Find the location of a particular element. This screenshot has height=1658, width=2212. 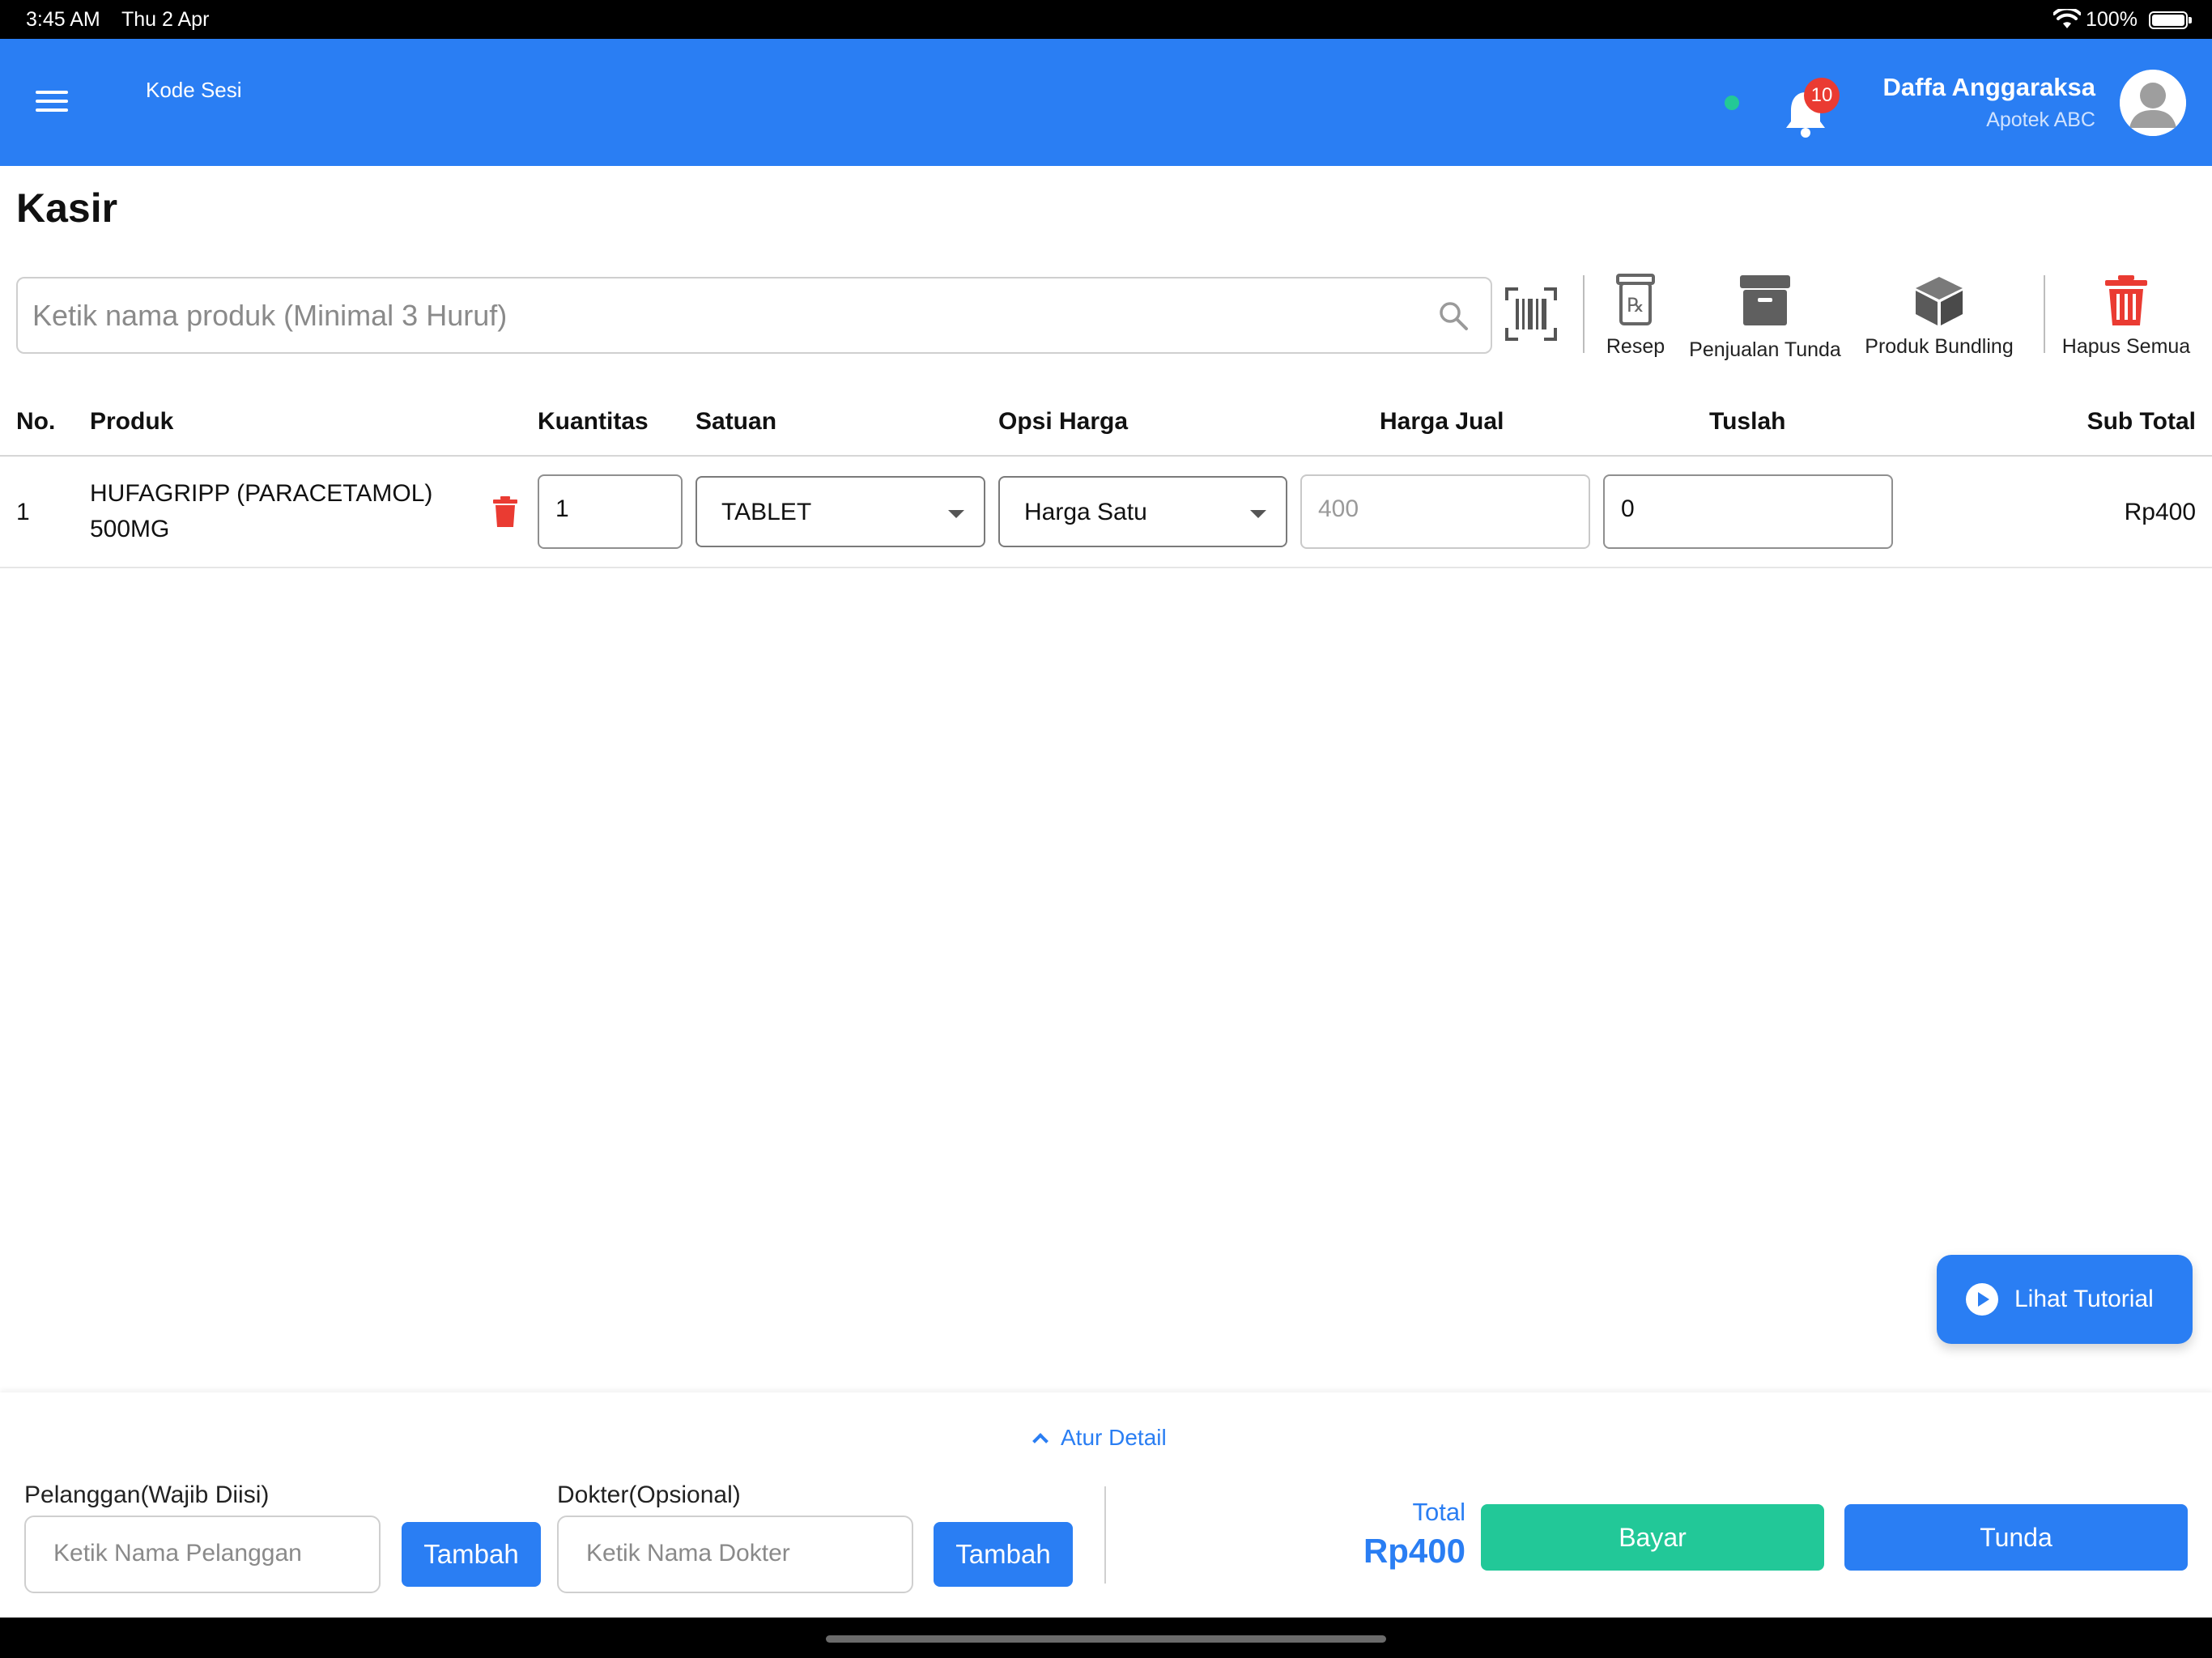

total-amount: Rp400 is located at coordinates (1414, 1551).